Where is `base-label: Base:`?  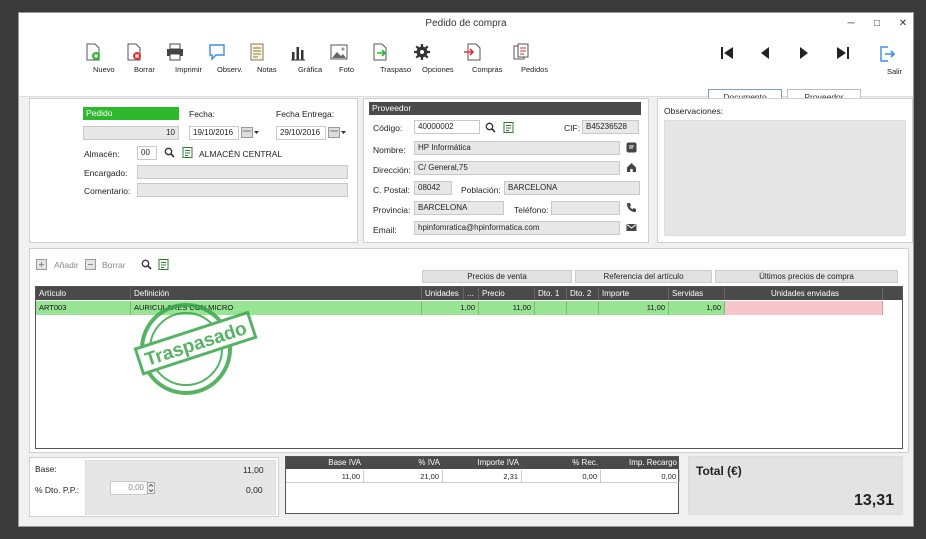
base-label: Base: is located at coordinates (46, 469).